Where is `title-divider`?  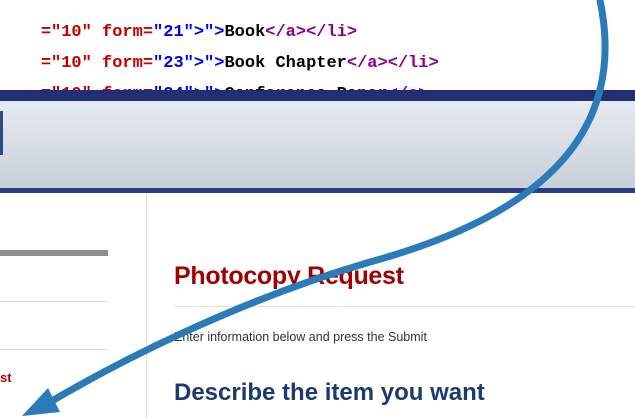
title-divider is located at coordinates (404, 306).